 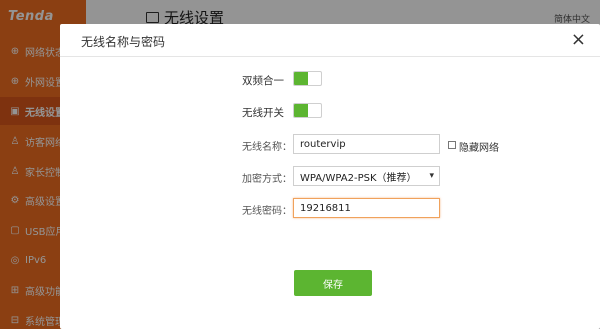 I want to click on wifi-switch-label: 无线开关, so click(x=263, y=113).